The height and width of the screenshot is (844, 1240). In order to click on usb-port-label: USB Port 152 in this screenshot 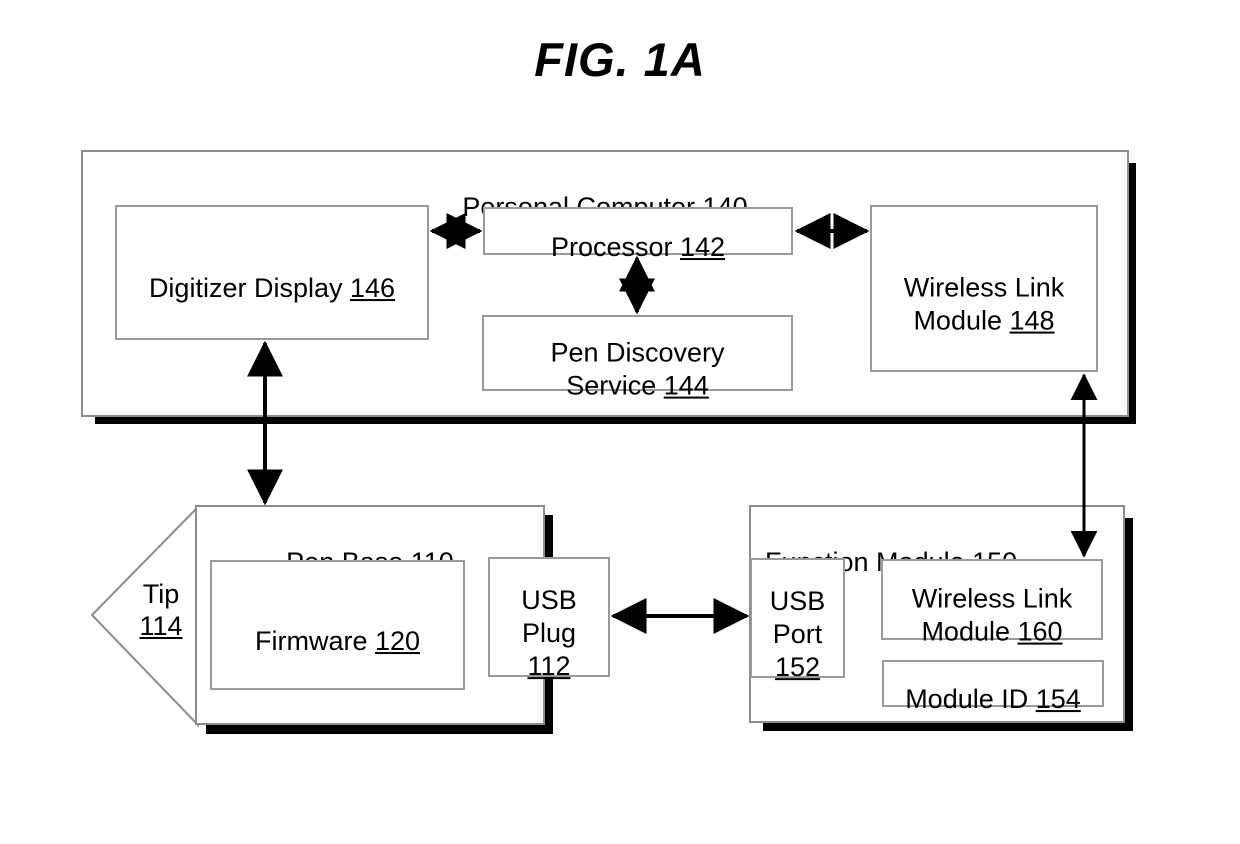, I will do `click(797, 618)`.